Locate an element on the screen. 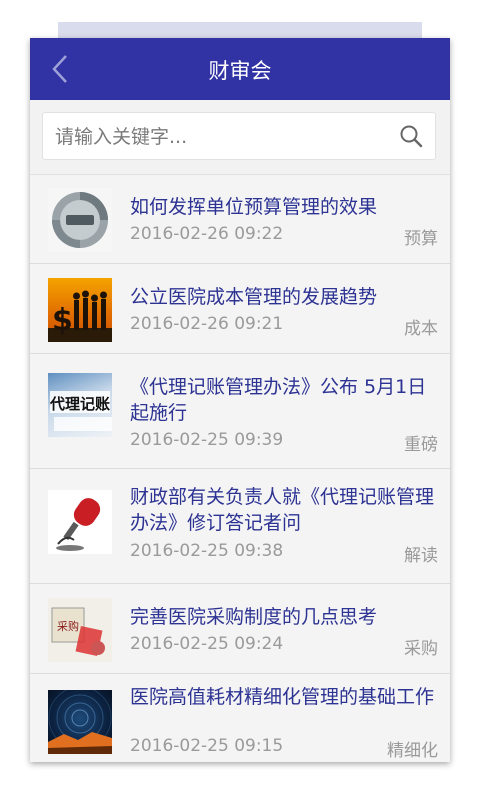 The width and height of the screenshot is (480, 800). search-bar is located at coordinates (240, 137).